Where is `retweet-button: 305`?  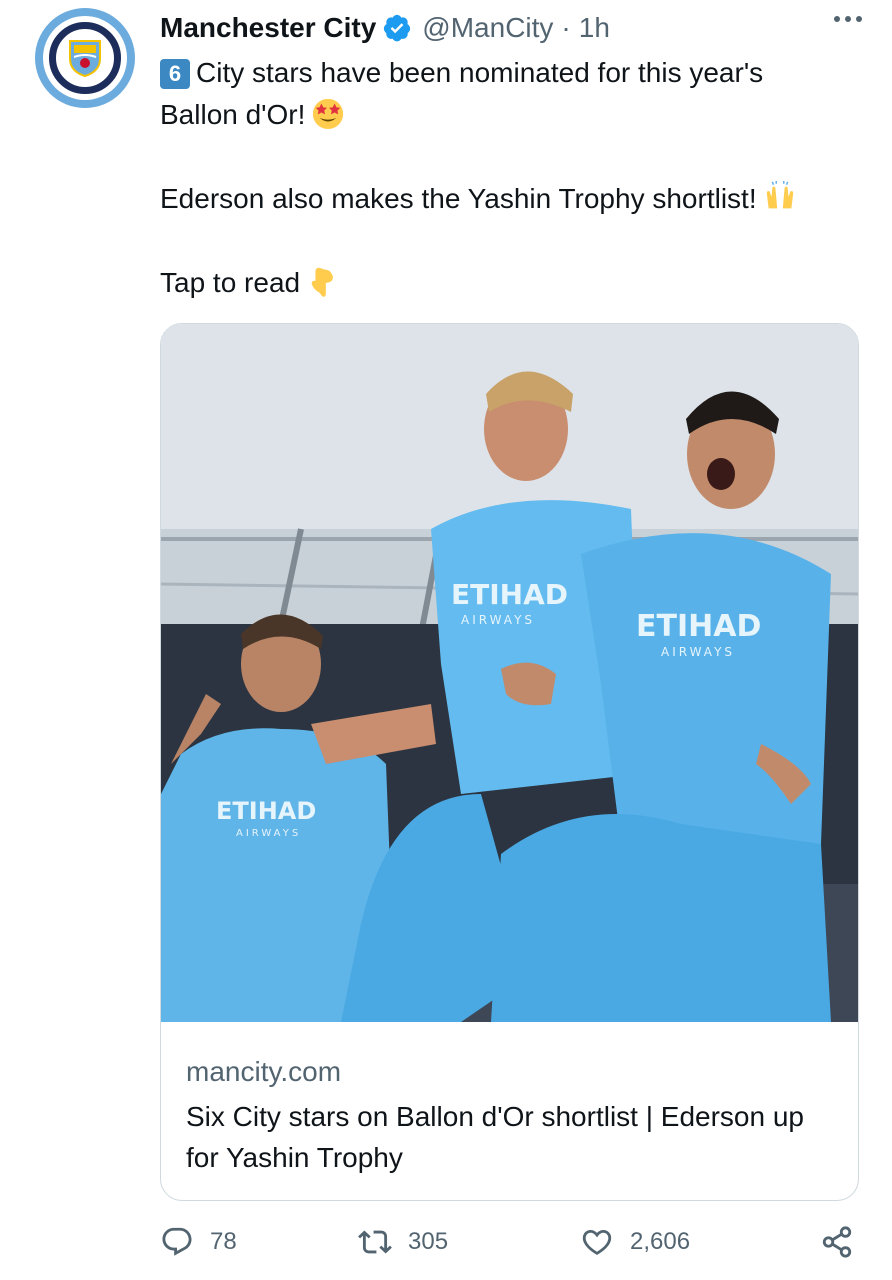 retweet-button: 305 is located at coordinates (403, 1242).